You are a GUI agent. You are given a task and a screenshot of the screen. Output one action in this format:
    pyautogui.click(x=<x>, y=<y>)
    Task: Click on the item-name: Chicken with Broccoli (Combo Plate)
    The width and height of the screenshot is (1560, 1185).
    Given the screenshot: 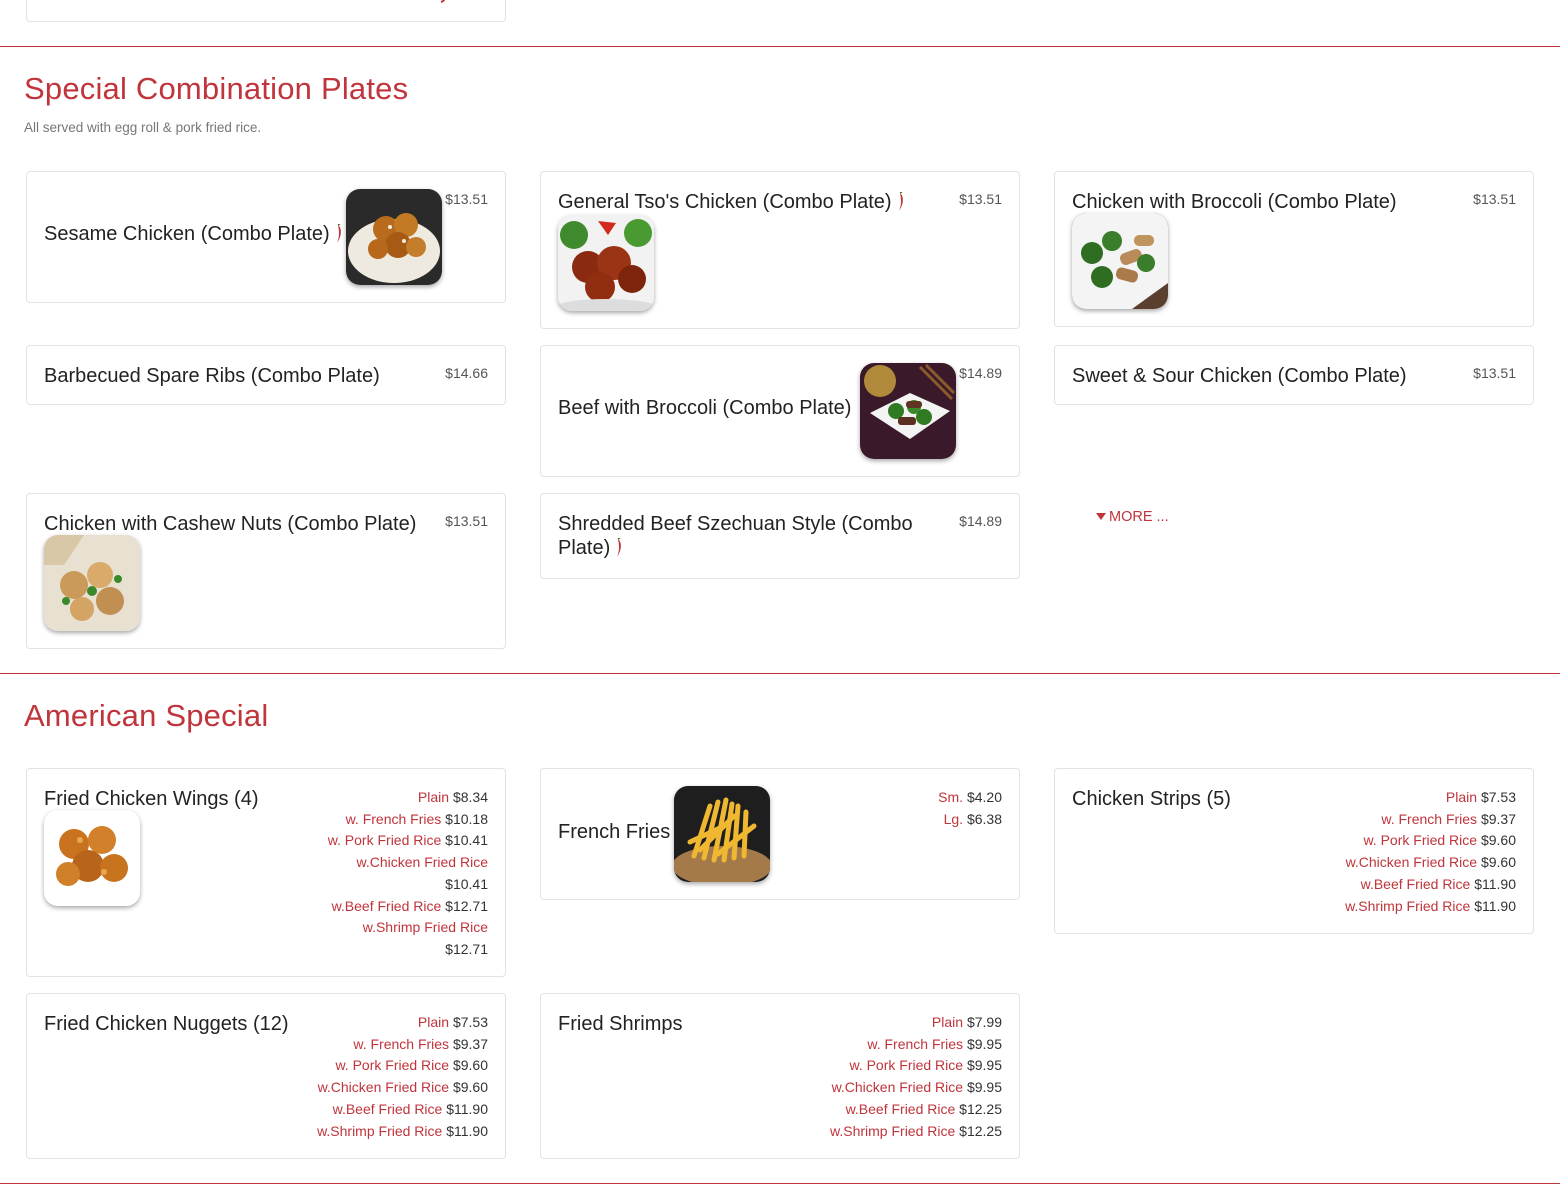 What is the action you would take?
    pyautogui.click(x=1234, y=202)
    